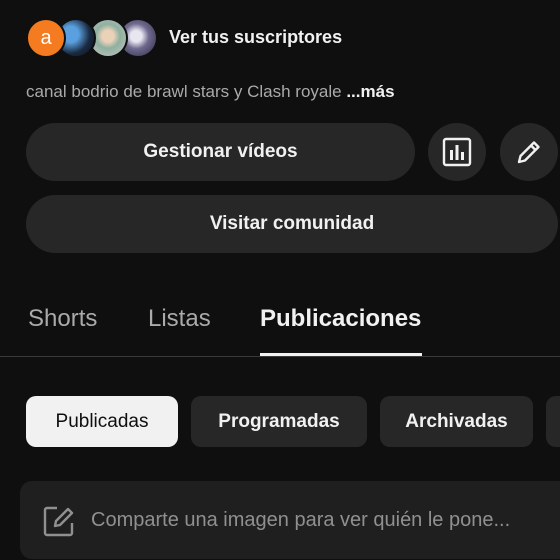 The height and width of the screenshot is (560, 560). What do you see at coordinates (553, 421) in the screenshot?
I see `filter-chip-more` at bounding box center [553, 421].